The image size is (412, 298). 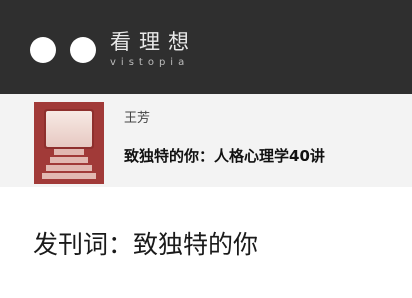 I want to click on brand-name: 看理想, so click(x=153, y=42).